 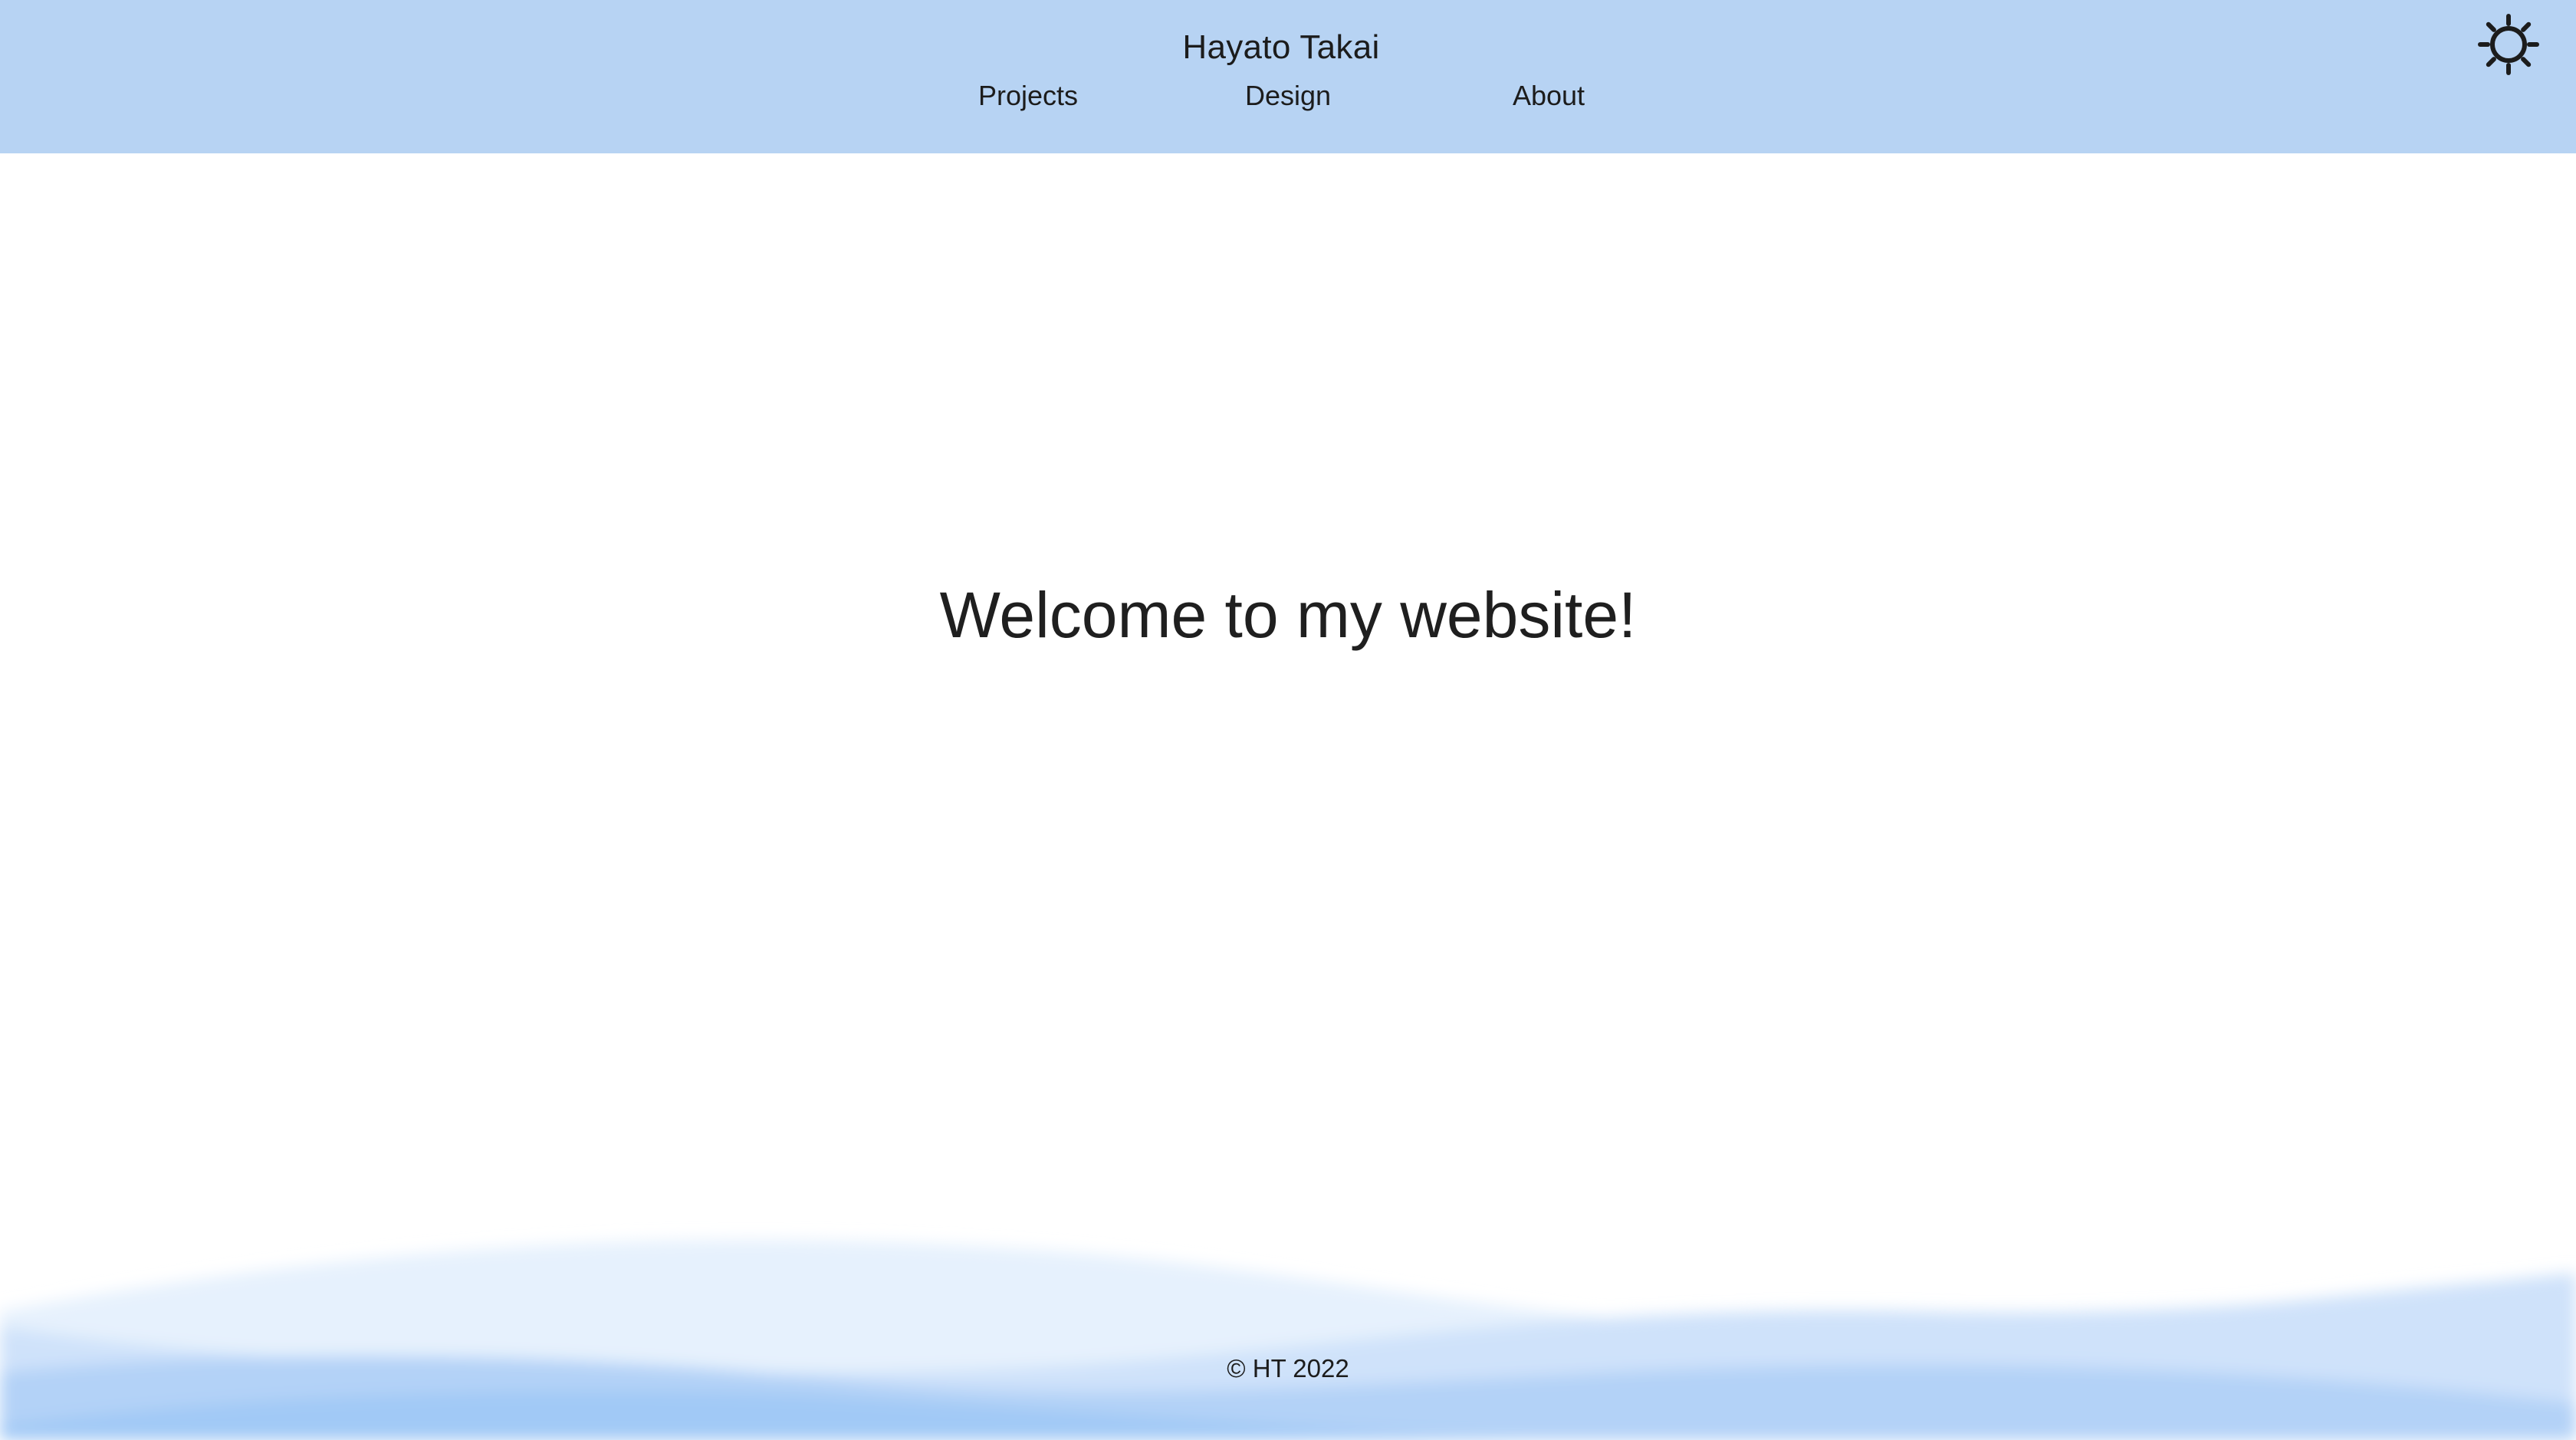 What do you see at coordinates (1288, 76) in the screenshot?
I see `site-header: Hayato Takai Projects Design About` at bounding box center [1288, 76].